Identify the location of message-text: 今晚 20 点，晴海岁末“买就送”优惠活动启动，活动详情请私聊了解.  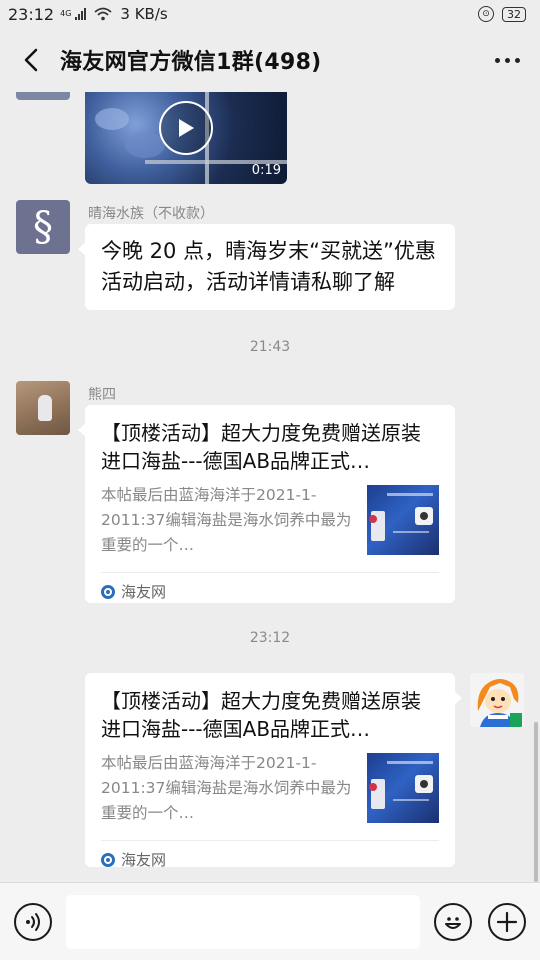
(268, 266).